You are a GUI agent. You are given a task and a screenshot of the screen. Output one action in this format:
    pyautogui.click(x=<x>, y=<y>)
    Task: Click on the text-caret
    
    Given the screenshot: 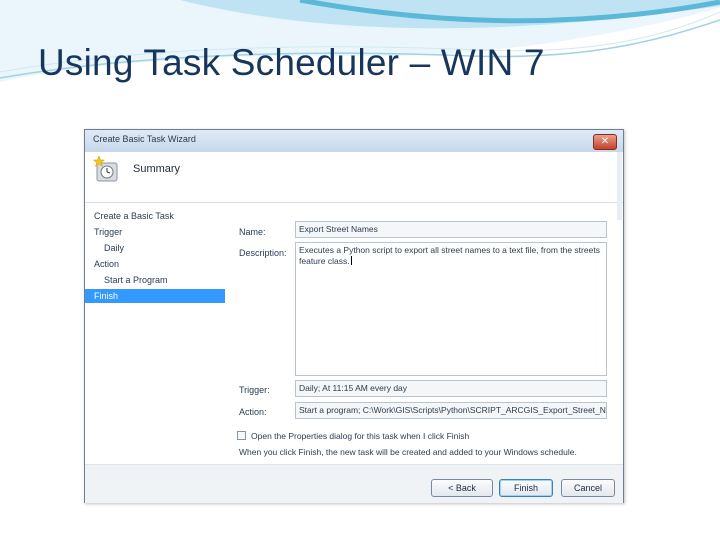 What is the action you would take?
    pyautogui.click(x=351, y=260)
    